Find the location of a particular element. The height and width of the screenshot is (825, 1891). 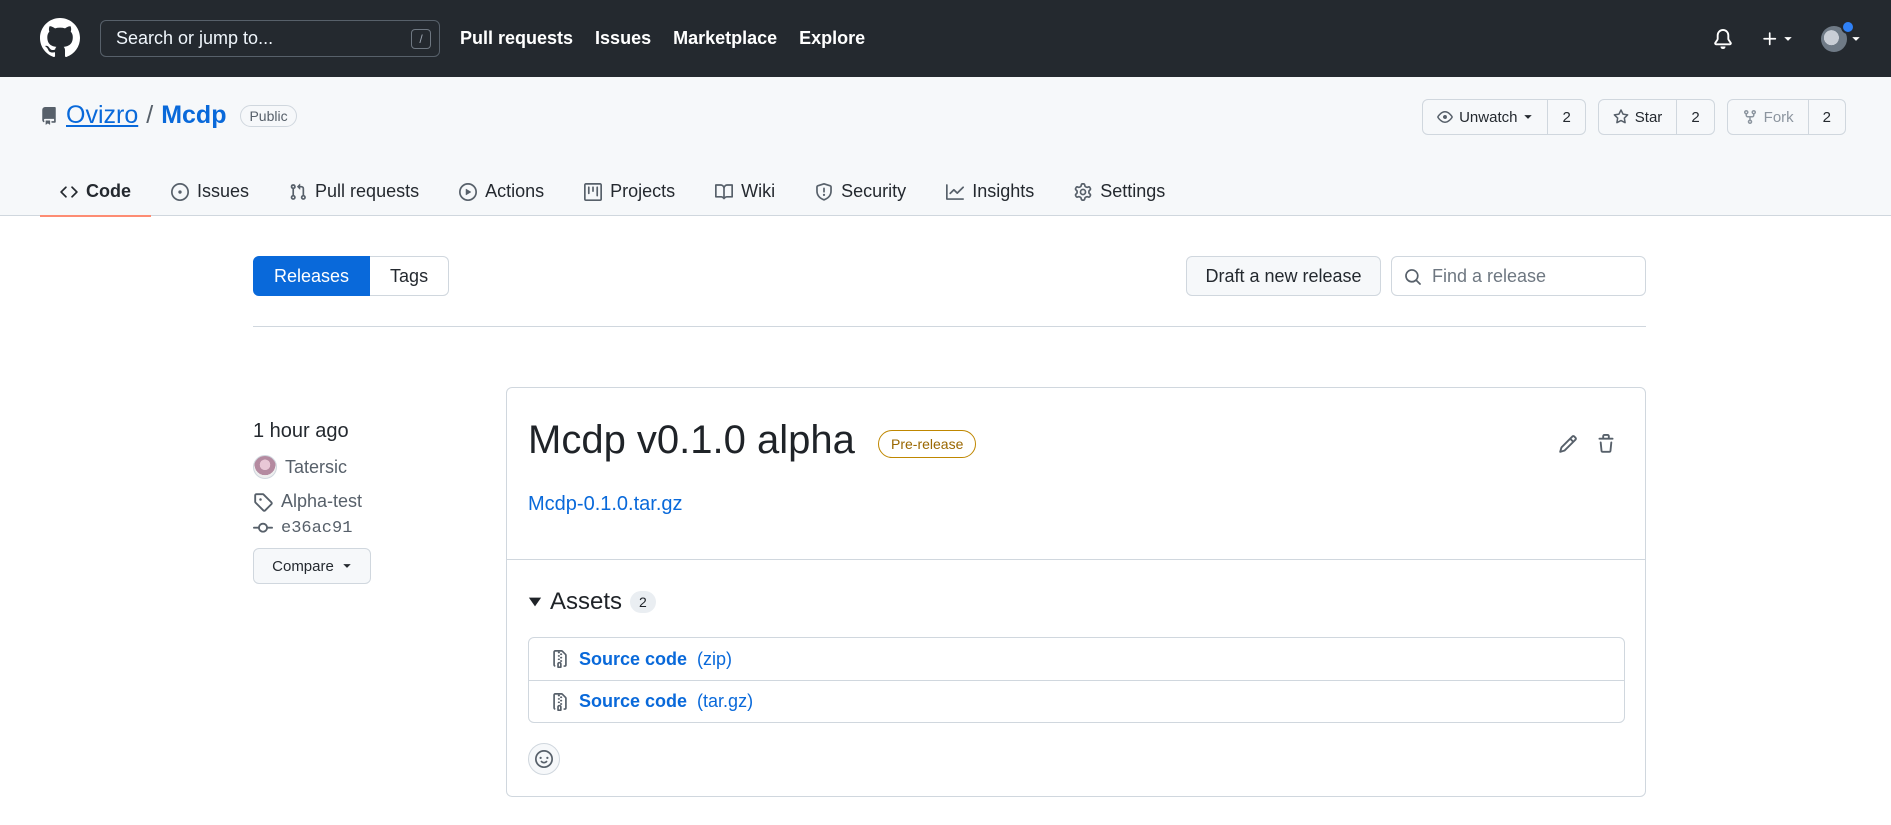

asset-extension: (tar.gz) is located at coordinates (725, 701).